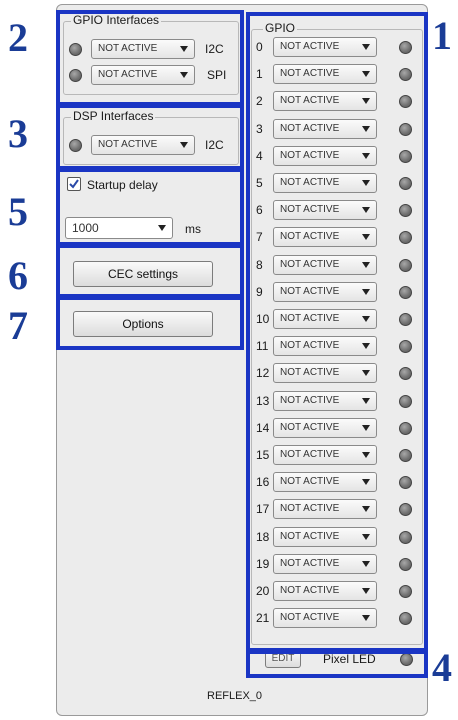 This screenshot has height=720, width=458. I want to click on callout-3: 3, so click(18, 133).